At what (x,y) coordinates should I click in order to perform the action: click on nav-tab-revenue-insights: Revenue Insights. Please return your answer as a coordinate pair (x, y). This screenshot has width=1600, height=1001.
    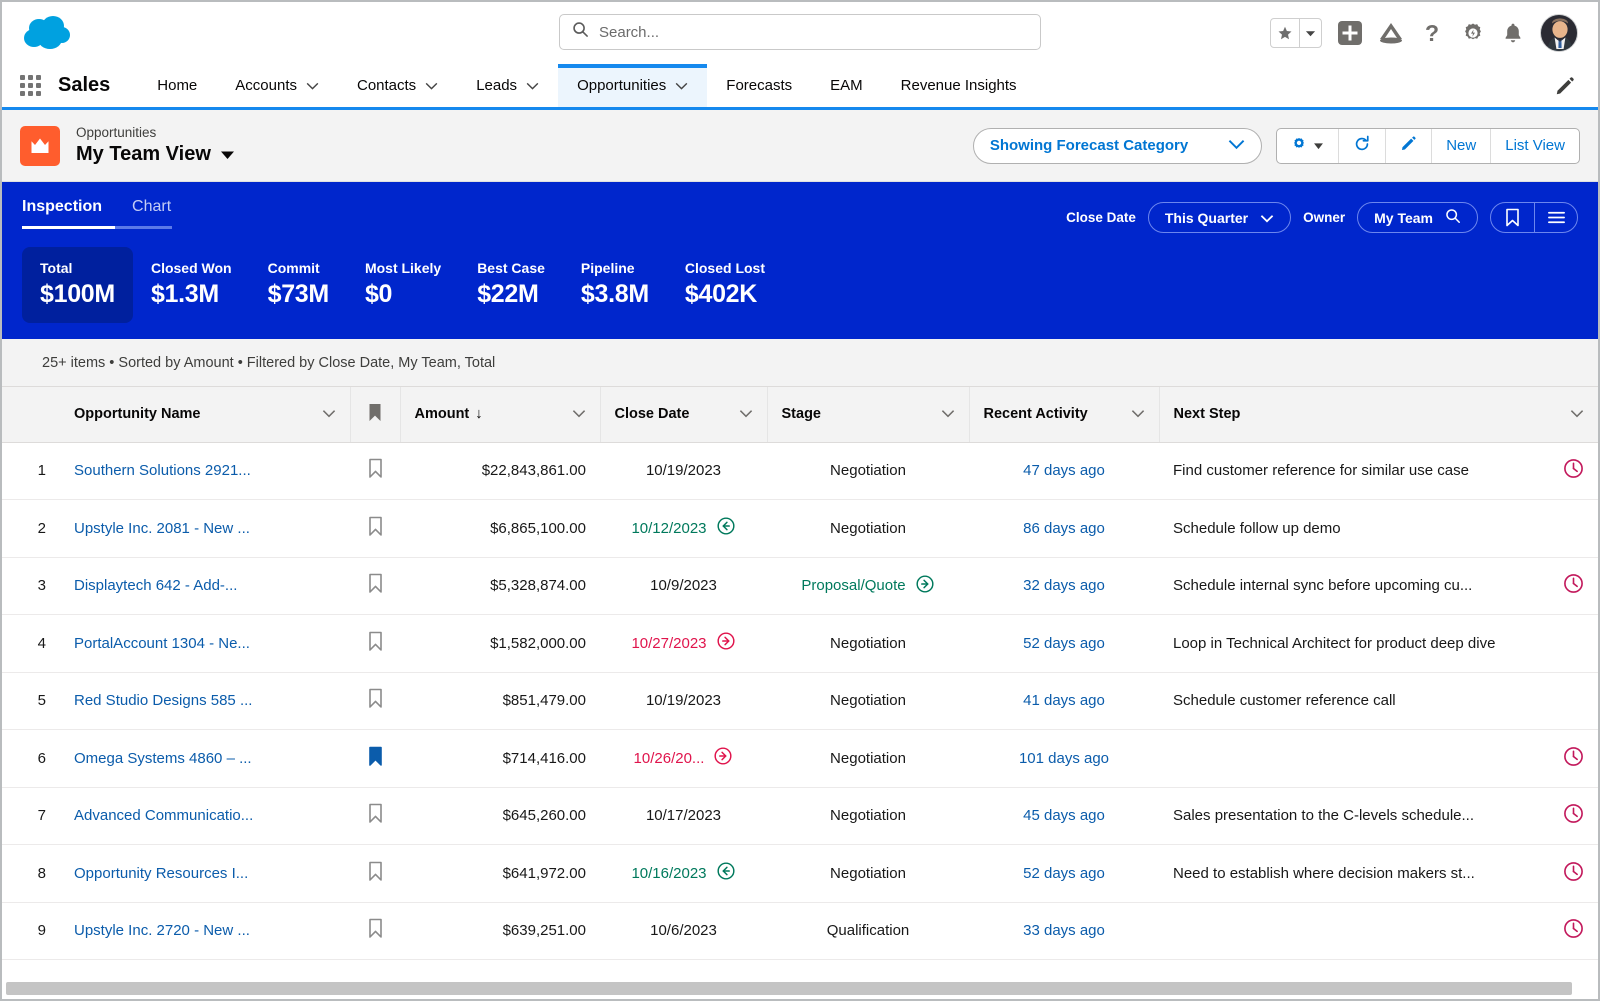
    Looking at the image, I should click on (959, 85).